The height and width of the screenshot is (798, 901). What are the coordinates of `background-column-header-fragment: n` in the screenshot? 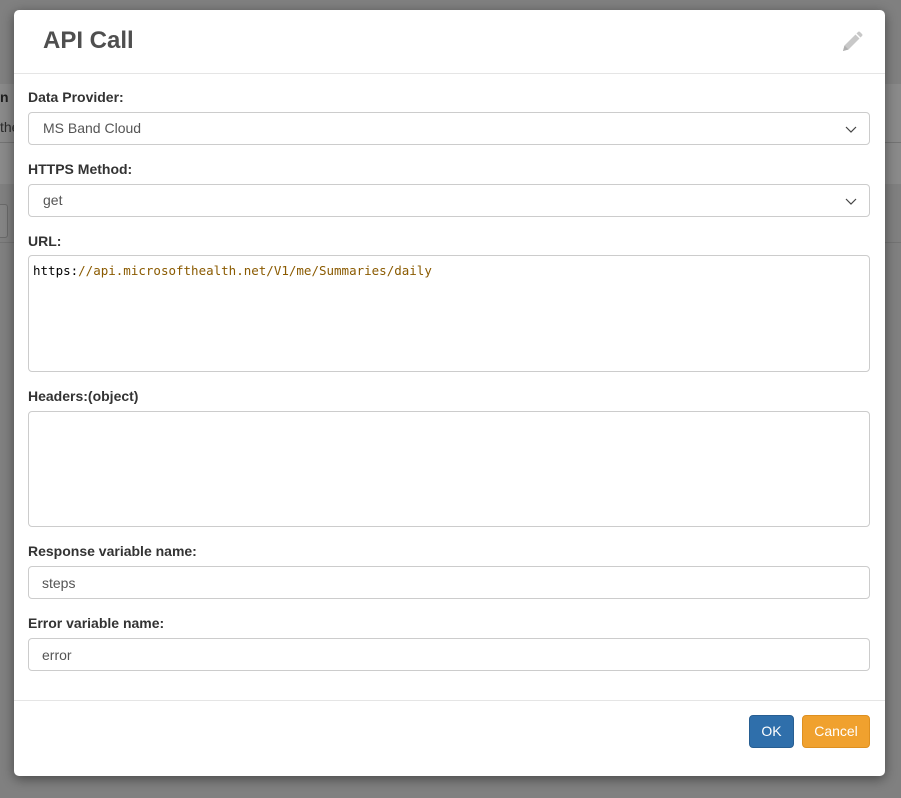 It's located at (4, 97).